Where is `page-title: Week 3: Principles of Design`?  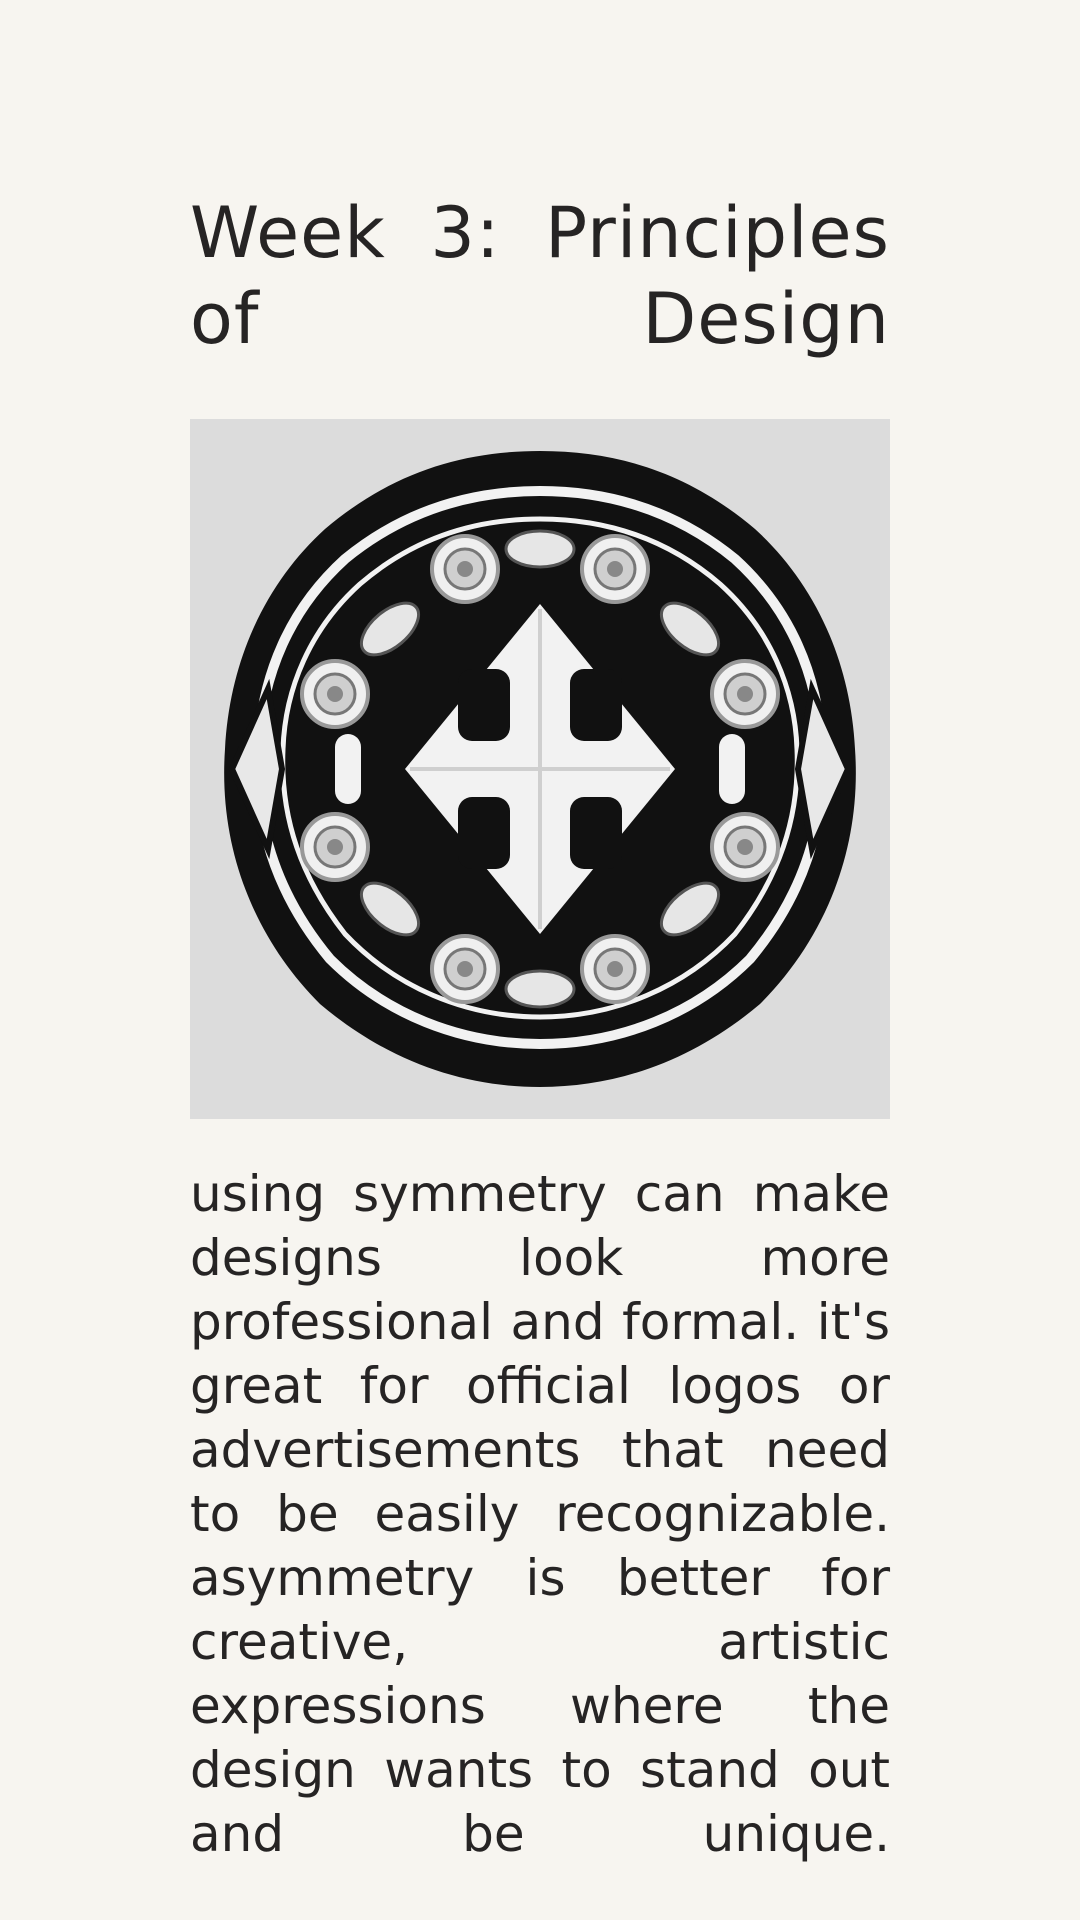 page-title: Week 3: Principles of Design is located at coordinates (540, 276).